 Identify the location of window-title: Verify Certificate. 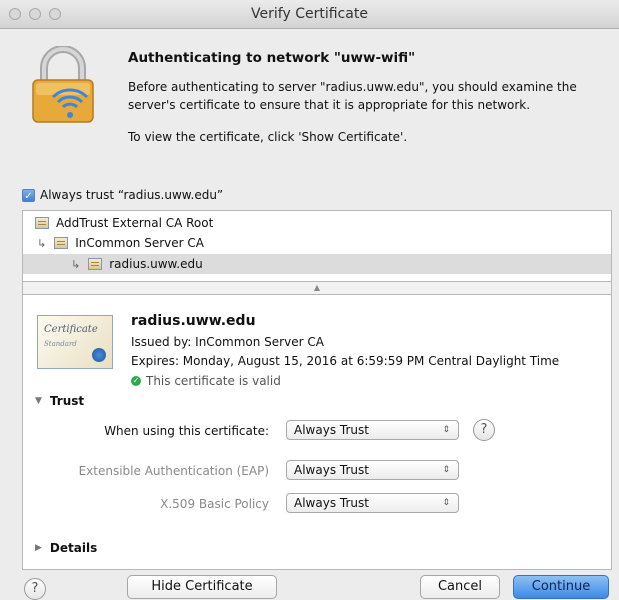
(309, 14).